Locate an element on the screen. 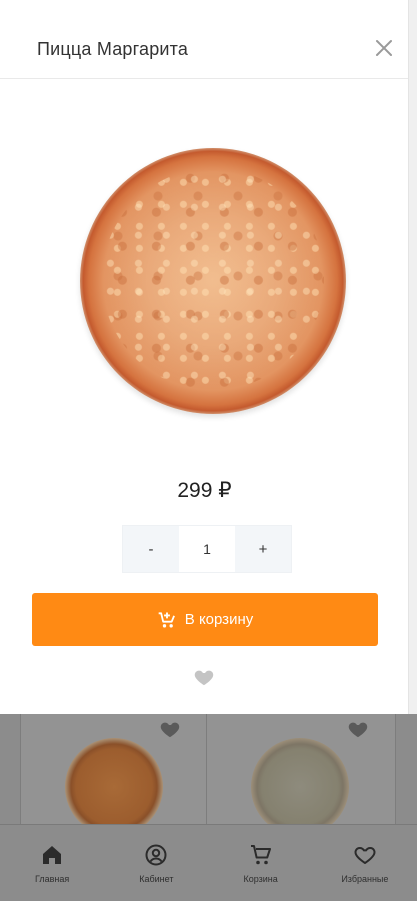  nav-item-account: Кабинет is located at coordinates (156, 863).